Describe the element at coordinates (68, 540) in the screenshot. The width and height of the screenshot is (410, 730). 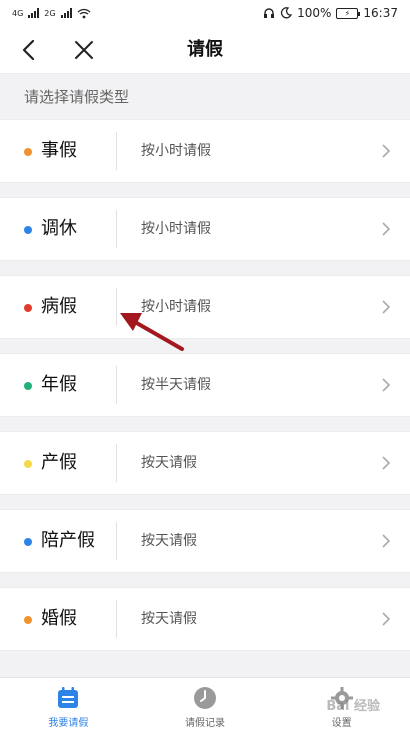
I see `leave-type-name: 陪产假` at that location.